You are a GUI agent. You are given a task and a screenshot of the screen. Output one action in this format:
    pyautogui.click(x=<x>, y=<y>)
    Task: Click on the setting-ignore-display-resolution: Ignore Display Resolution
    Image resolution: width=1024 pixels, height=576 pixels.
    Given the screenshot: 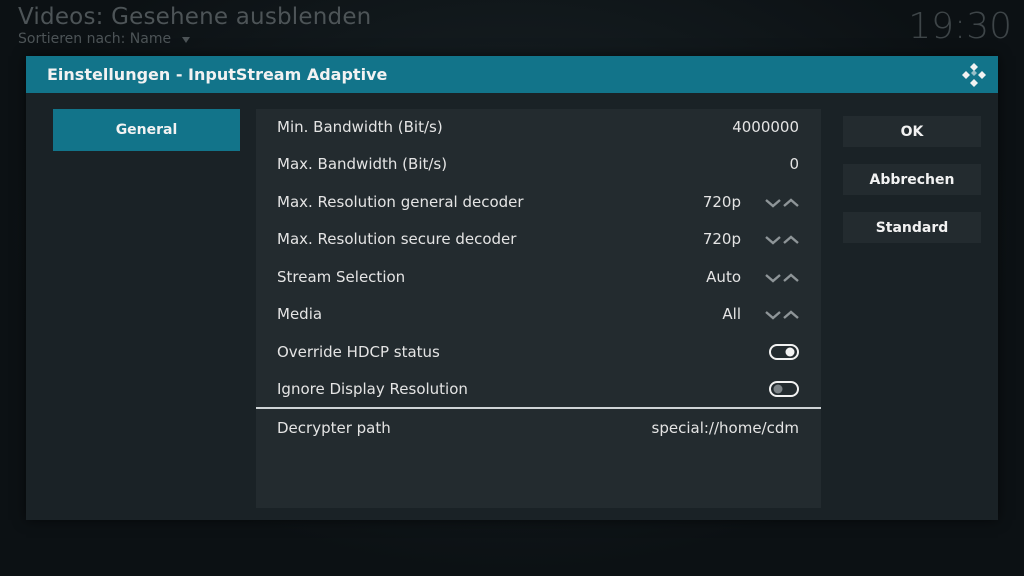 What is the action you would take?
    pyautogui.click(x=538, y=389)
    